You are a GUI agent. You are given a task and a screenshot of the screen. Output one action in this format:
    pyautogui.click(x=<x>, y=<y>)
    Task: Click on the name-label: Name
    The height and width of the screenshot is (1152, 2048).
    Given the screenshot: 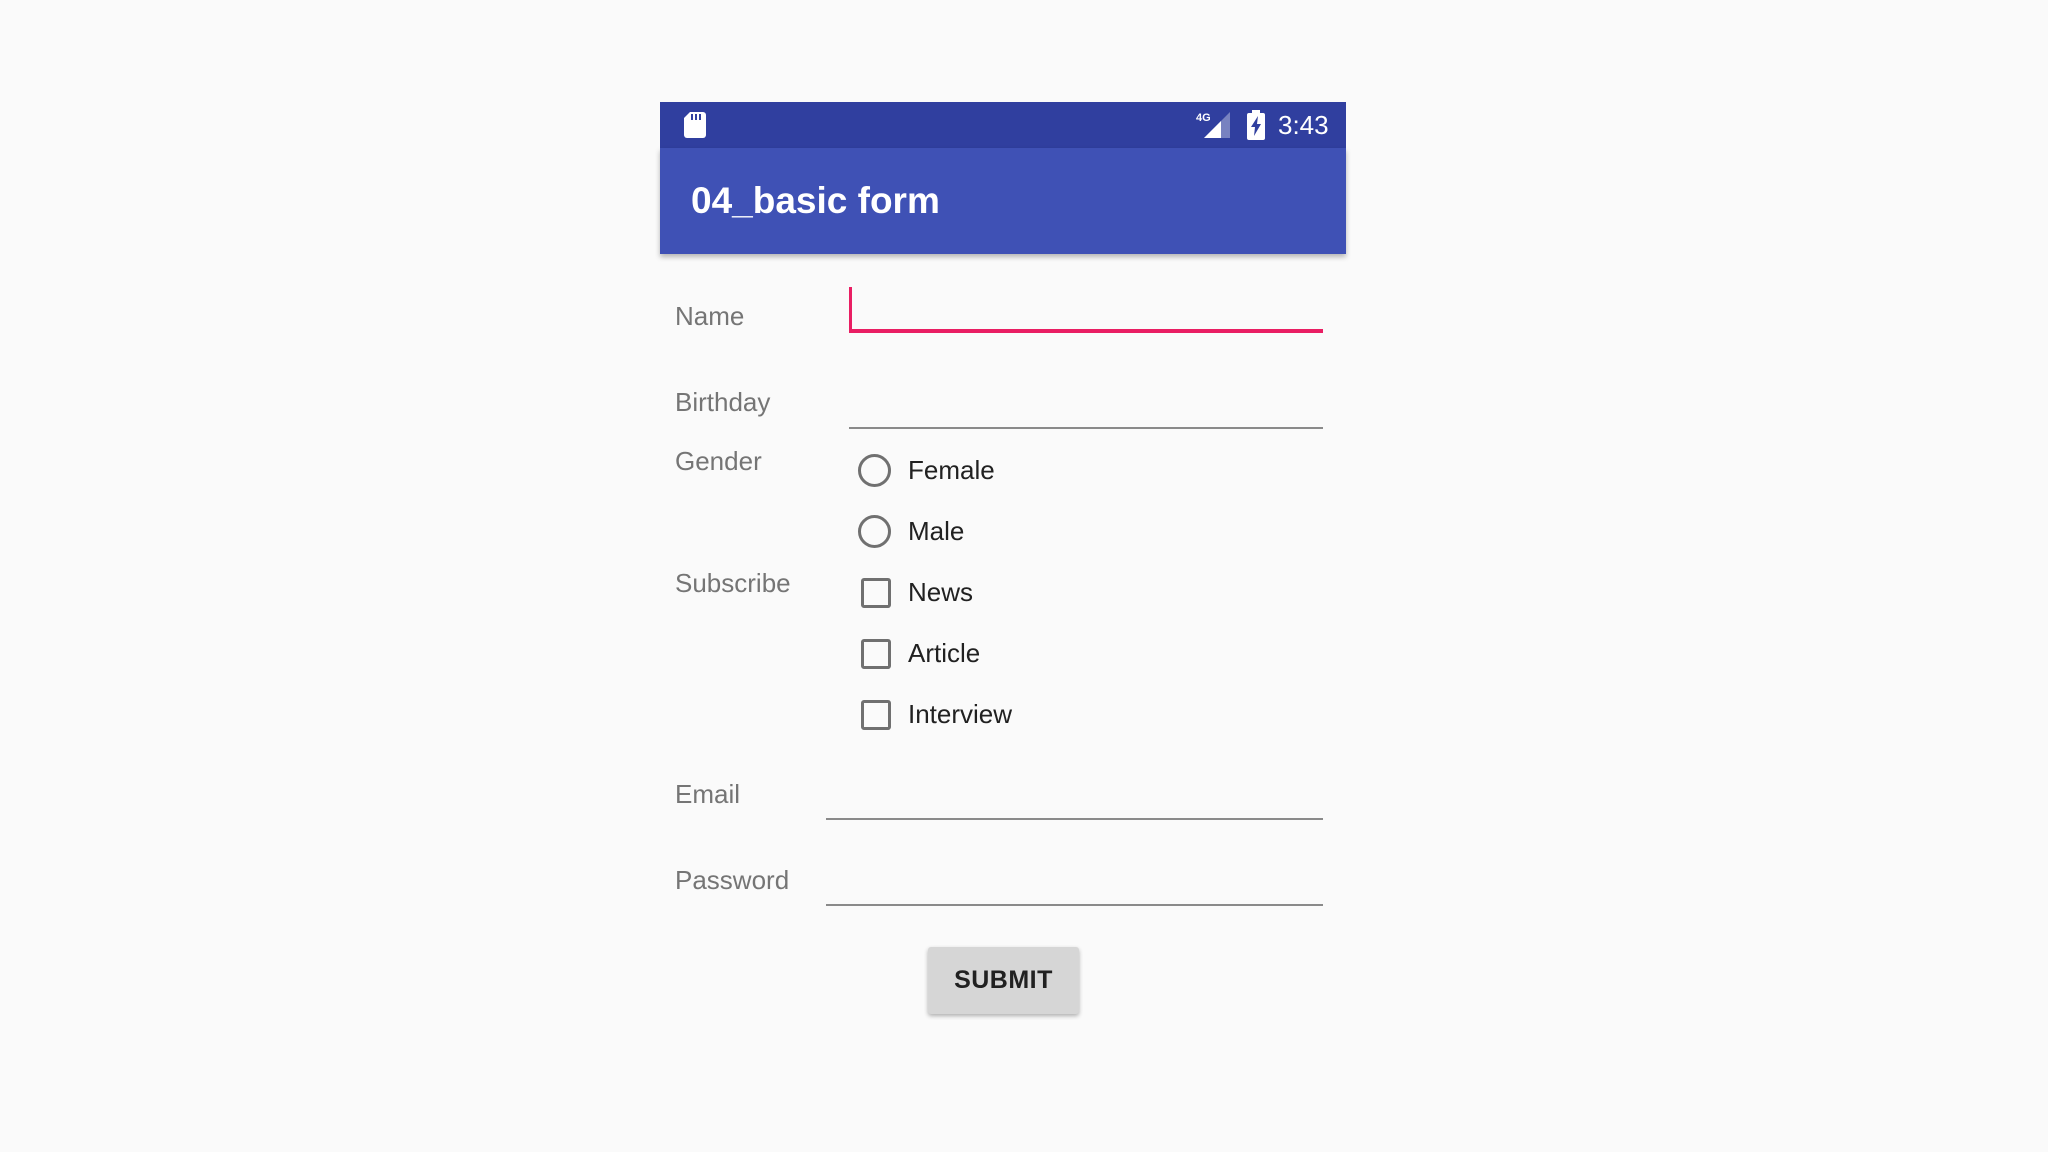 What is the action you would take?
    pyautogui.click(x=710, y=316)
    